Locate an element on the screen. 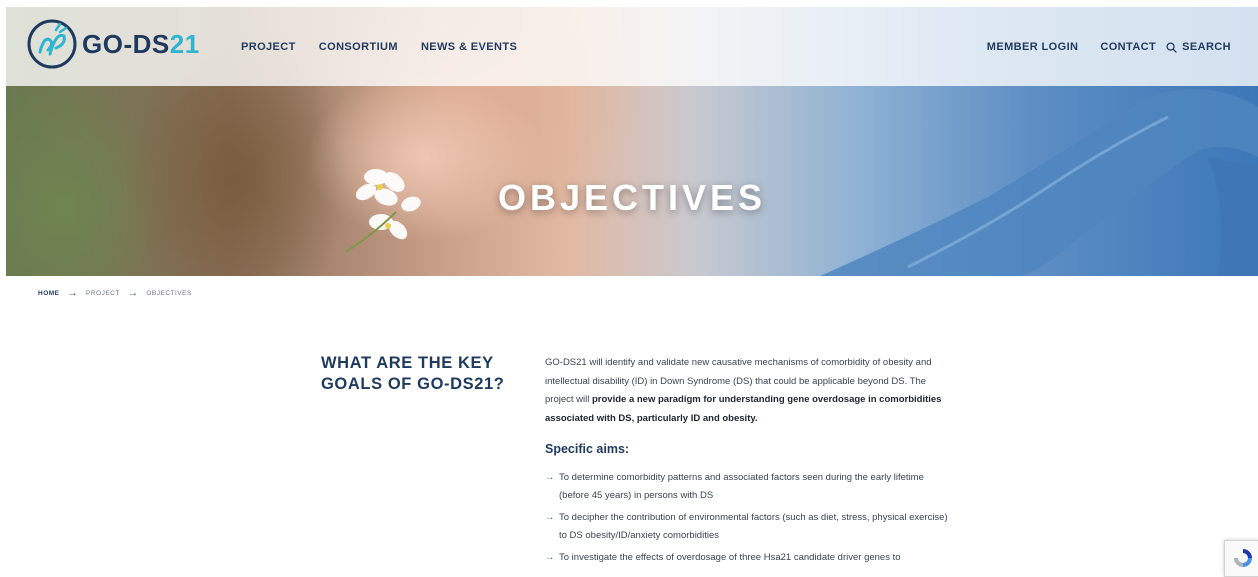 The width and height of the screenshot is (1258, 577). utility-nav: MEMBER LOGIN CONTACT SEARCH is located at coordinates (1109, 47).